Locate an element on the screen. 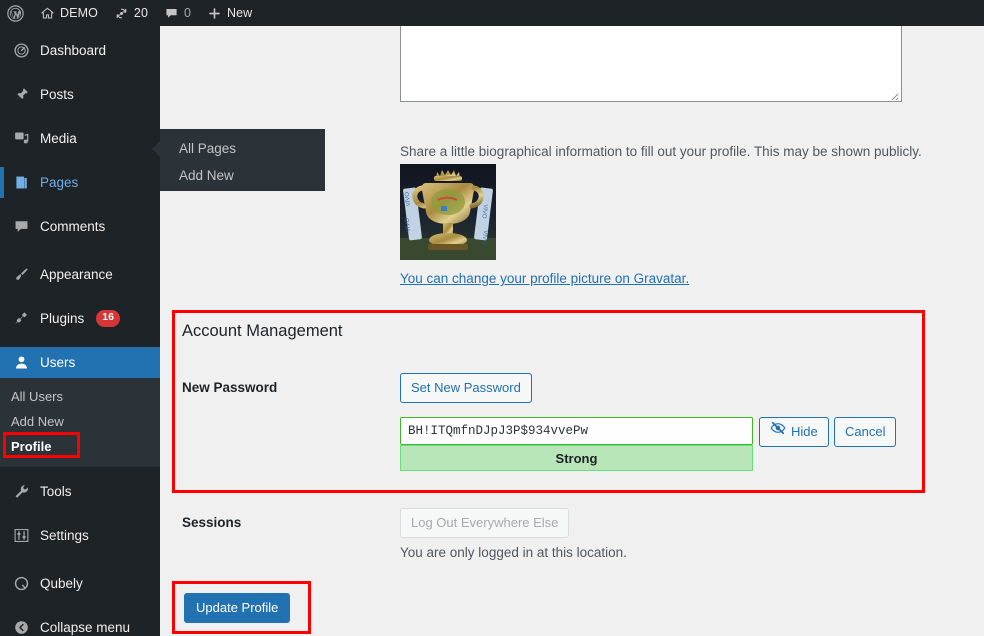  sidebar-item-settings: Settings is located at coordinates (80, 535).